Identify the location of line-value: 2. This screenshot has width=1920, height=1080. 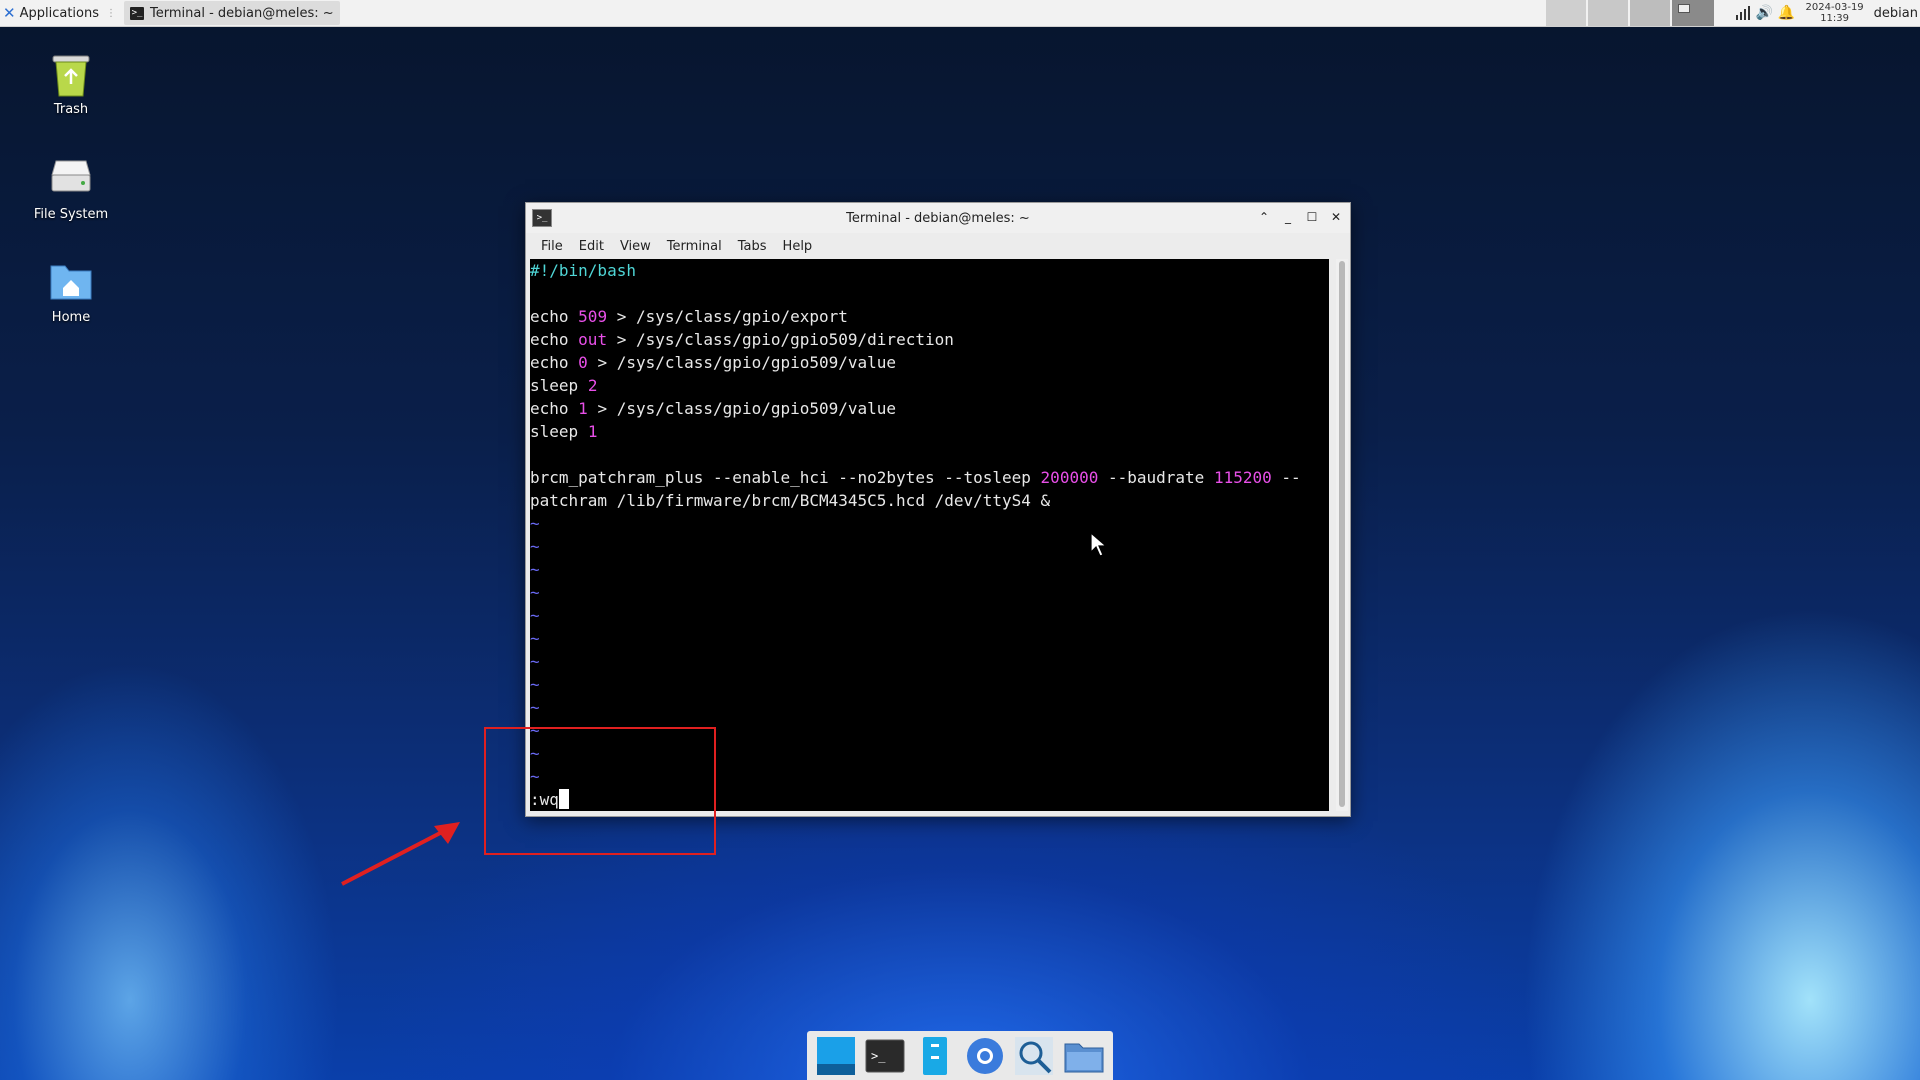
(592, 385).